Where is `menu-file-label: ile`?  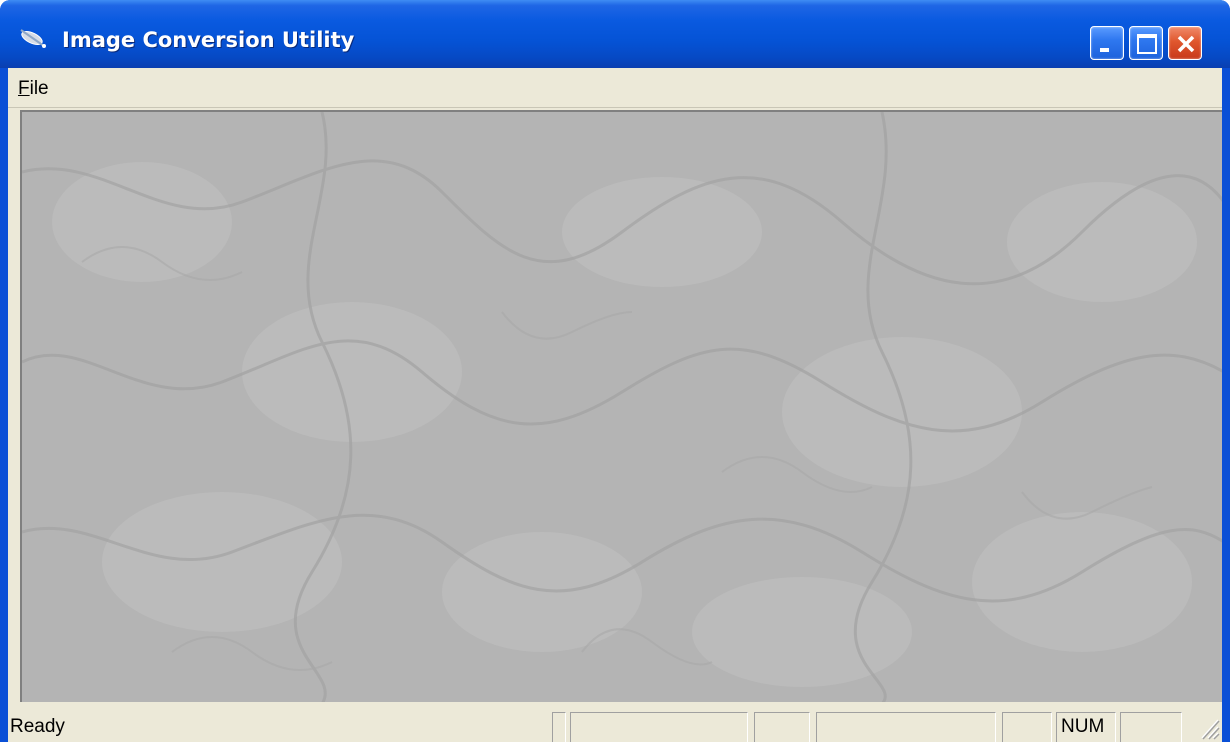
menu-file-label: ile is located at coordinates (39, 88).